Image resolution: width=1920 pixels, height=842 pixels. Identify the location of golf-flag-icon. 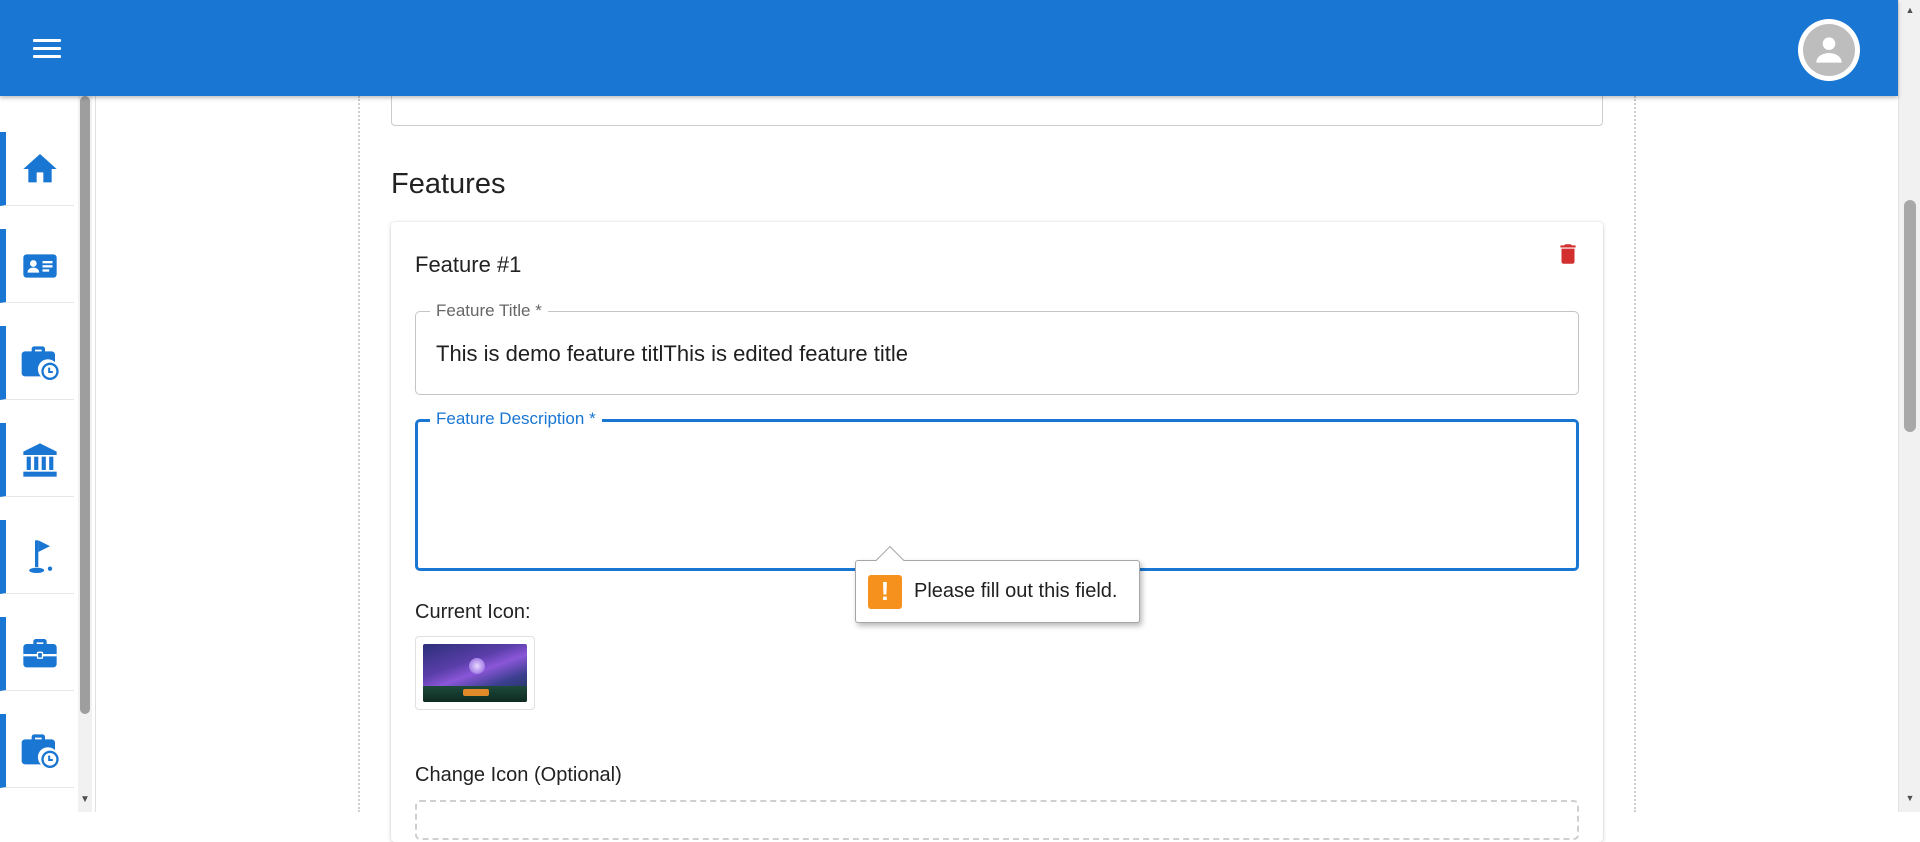
(40, 557).